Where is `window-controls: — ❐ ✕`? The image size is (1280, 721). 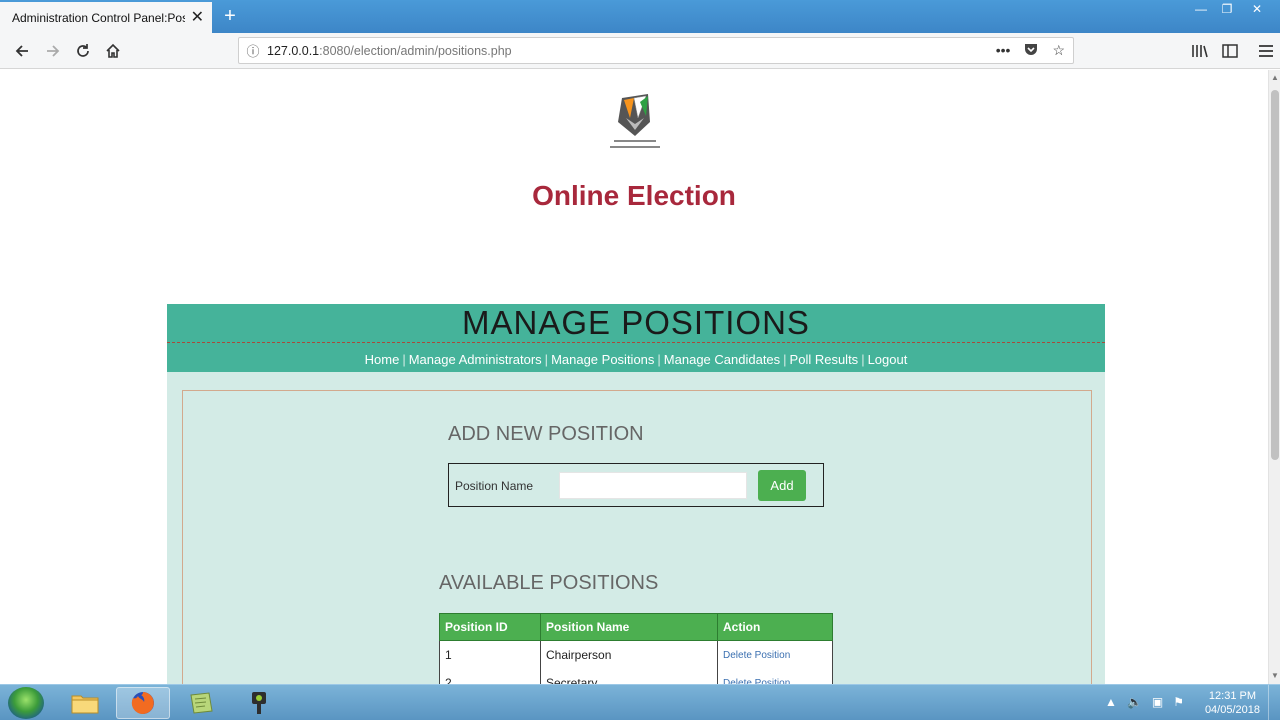
window-controls: — ❐ ✕ is located at coordinates (1231, 10).